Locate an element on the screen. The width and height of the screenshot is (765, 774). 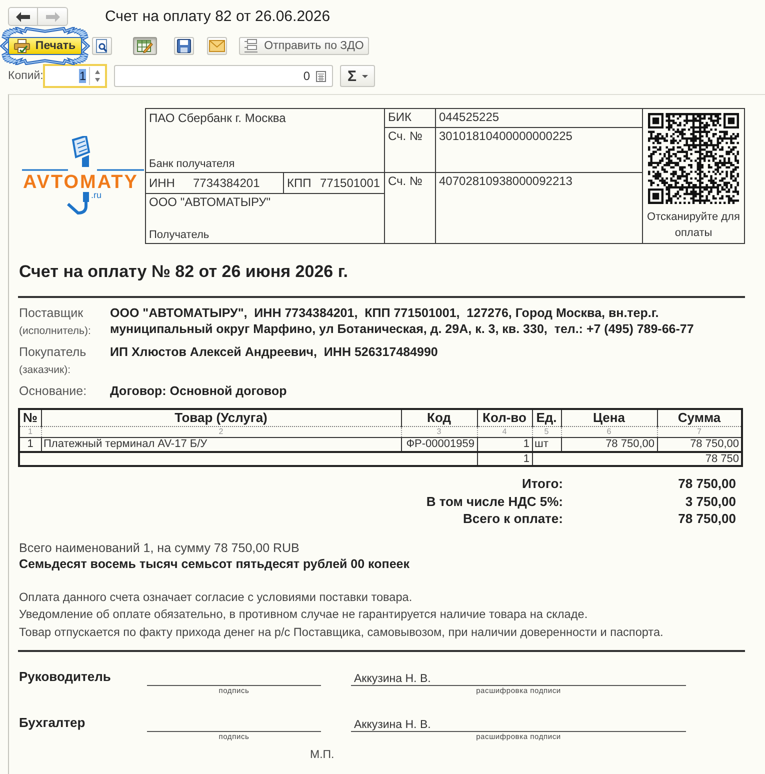
party-sublabel: (исполнитель): is located at coordinates (55, 331).